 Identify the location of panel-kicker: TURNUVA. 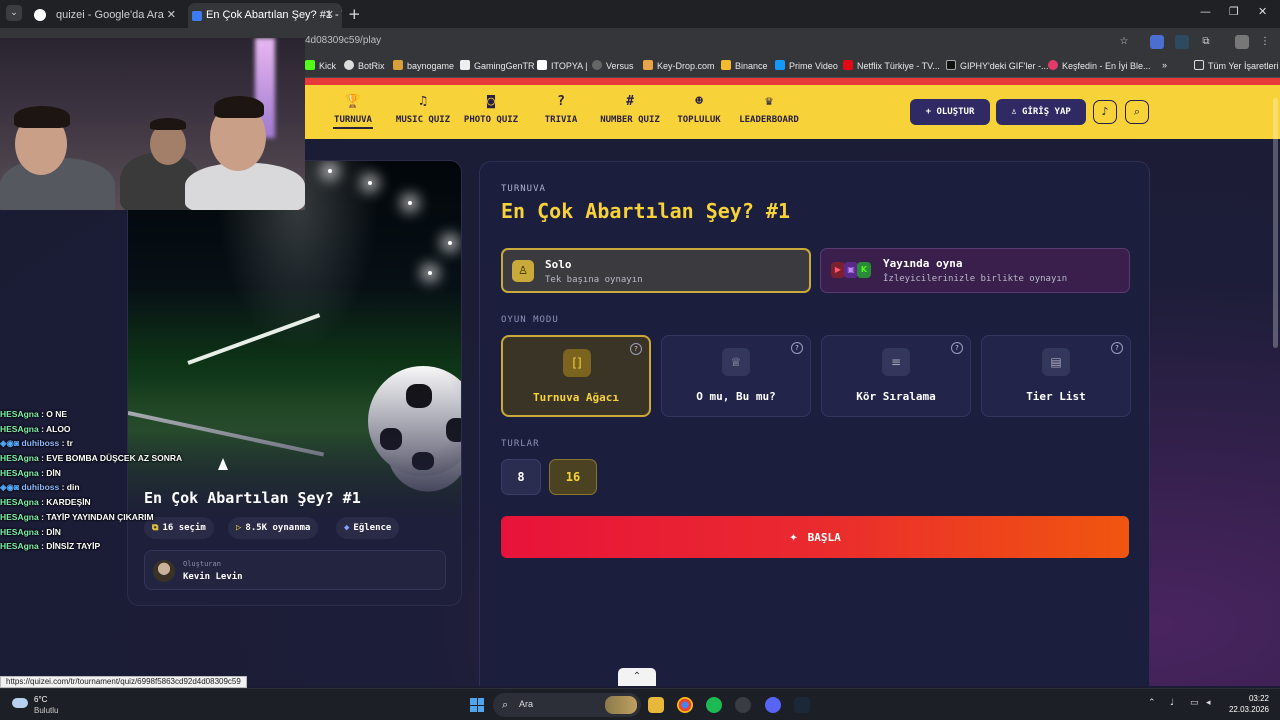
(523, 189).